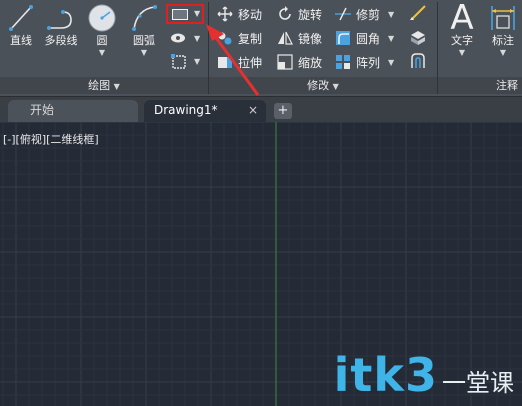 Image resolution: width=522 pixels, height=406 pixels. What do you see at coordinates (385, 375) in the screenshot?
I see `watermark-latin: itk3` at bounding box center [385, 375].